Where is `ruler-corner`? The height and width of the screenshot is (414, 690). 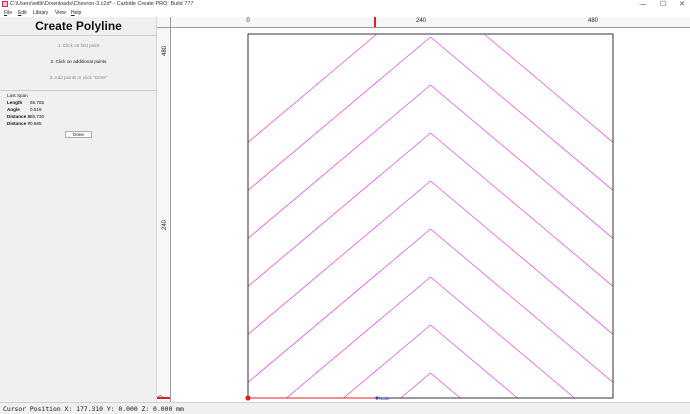
ruler-corner is located at coordinates (164, 22).